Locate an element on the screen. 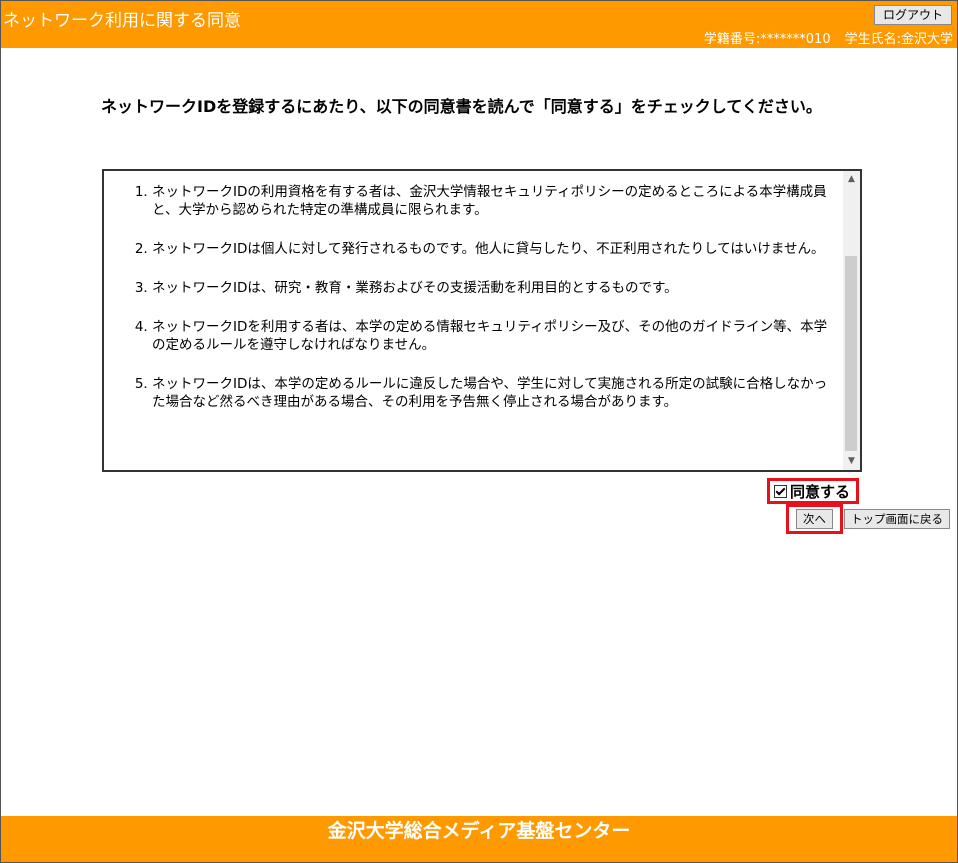 This screenshot has width=958, height=863. student-name: 学生氏名:金沢大学 is located at coordinates (898, 39).